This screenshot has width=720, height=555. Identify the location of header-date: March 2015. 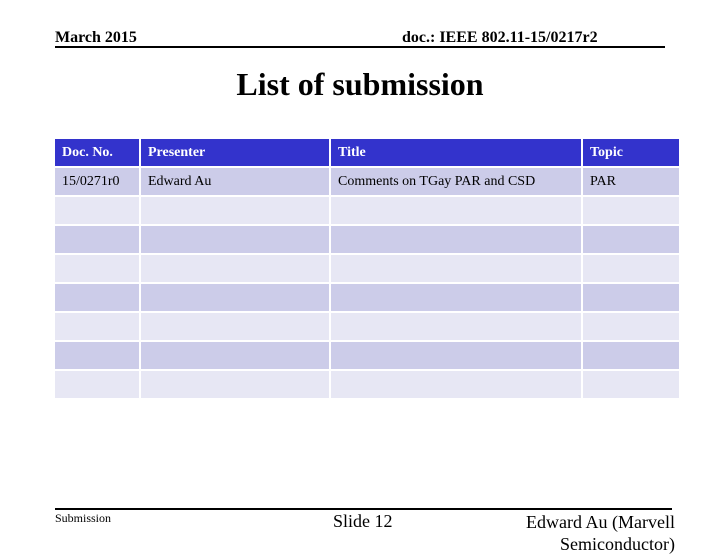
(96, 37).